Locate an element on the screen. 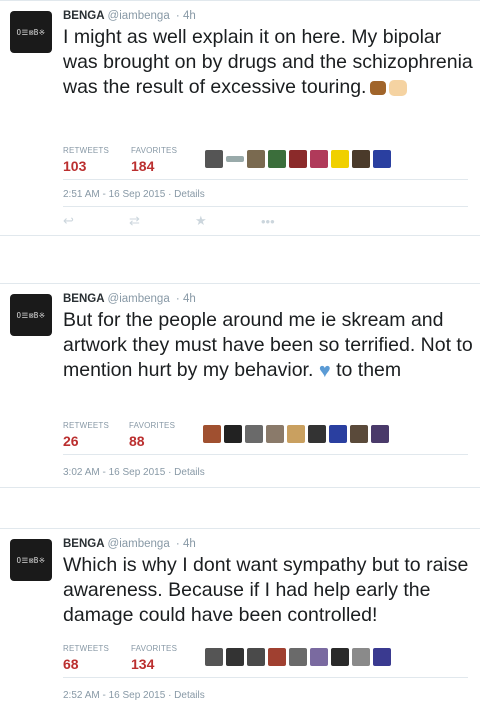  tweet-timestamp: 2:51 AM - 16 Sep 2015 · Details is located at coordinates (134, 194).